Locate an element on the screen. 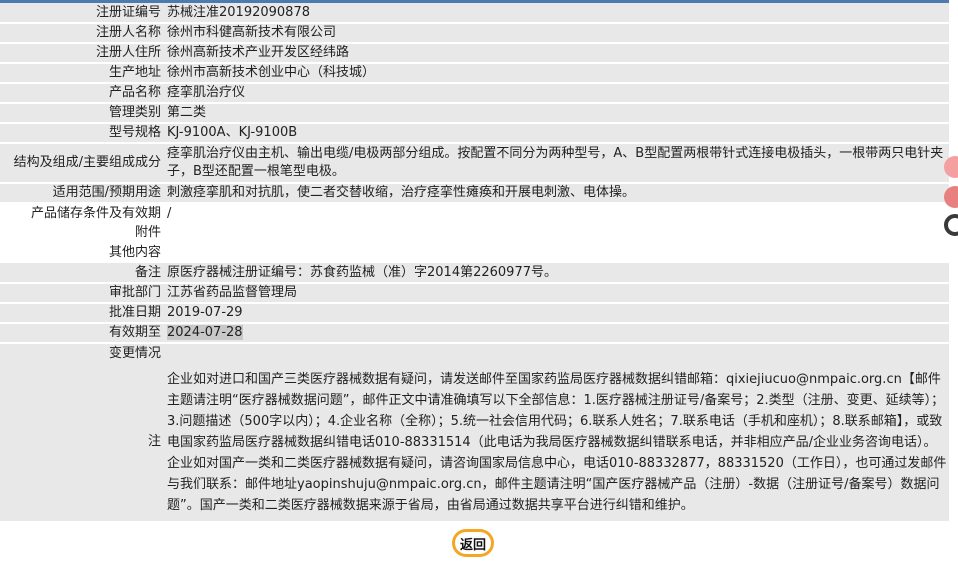 The width and height of the screenshot is (958, 561). value-product-name: 痉挛肌治疗仪 is located at coordinates (558, 93).